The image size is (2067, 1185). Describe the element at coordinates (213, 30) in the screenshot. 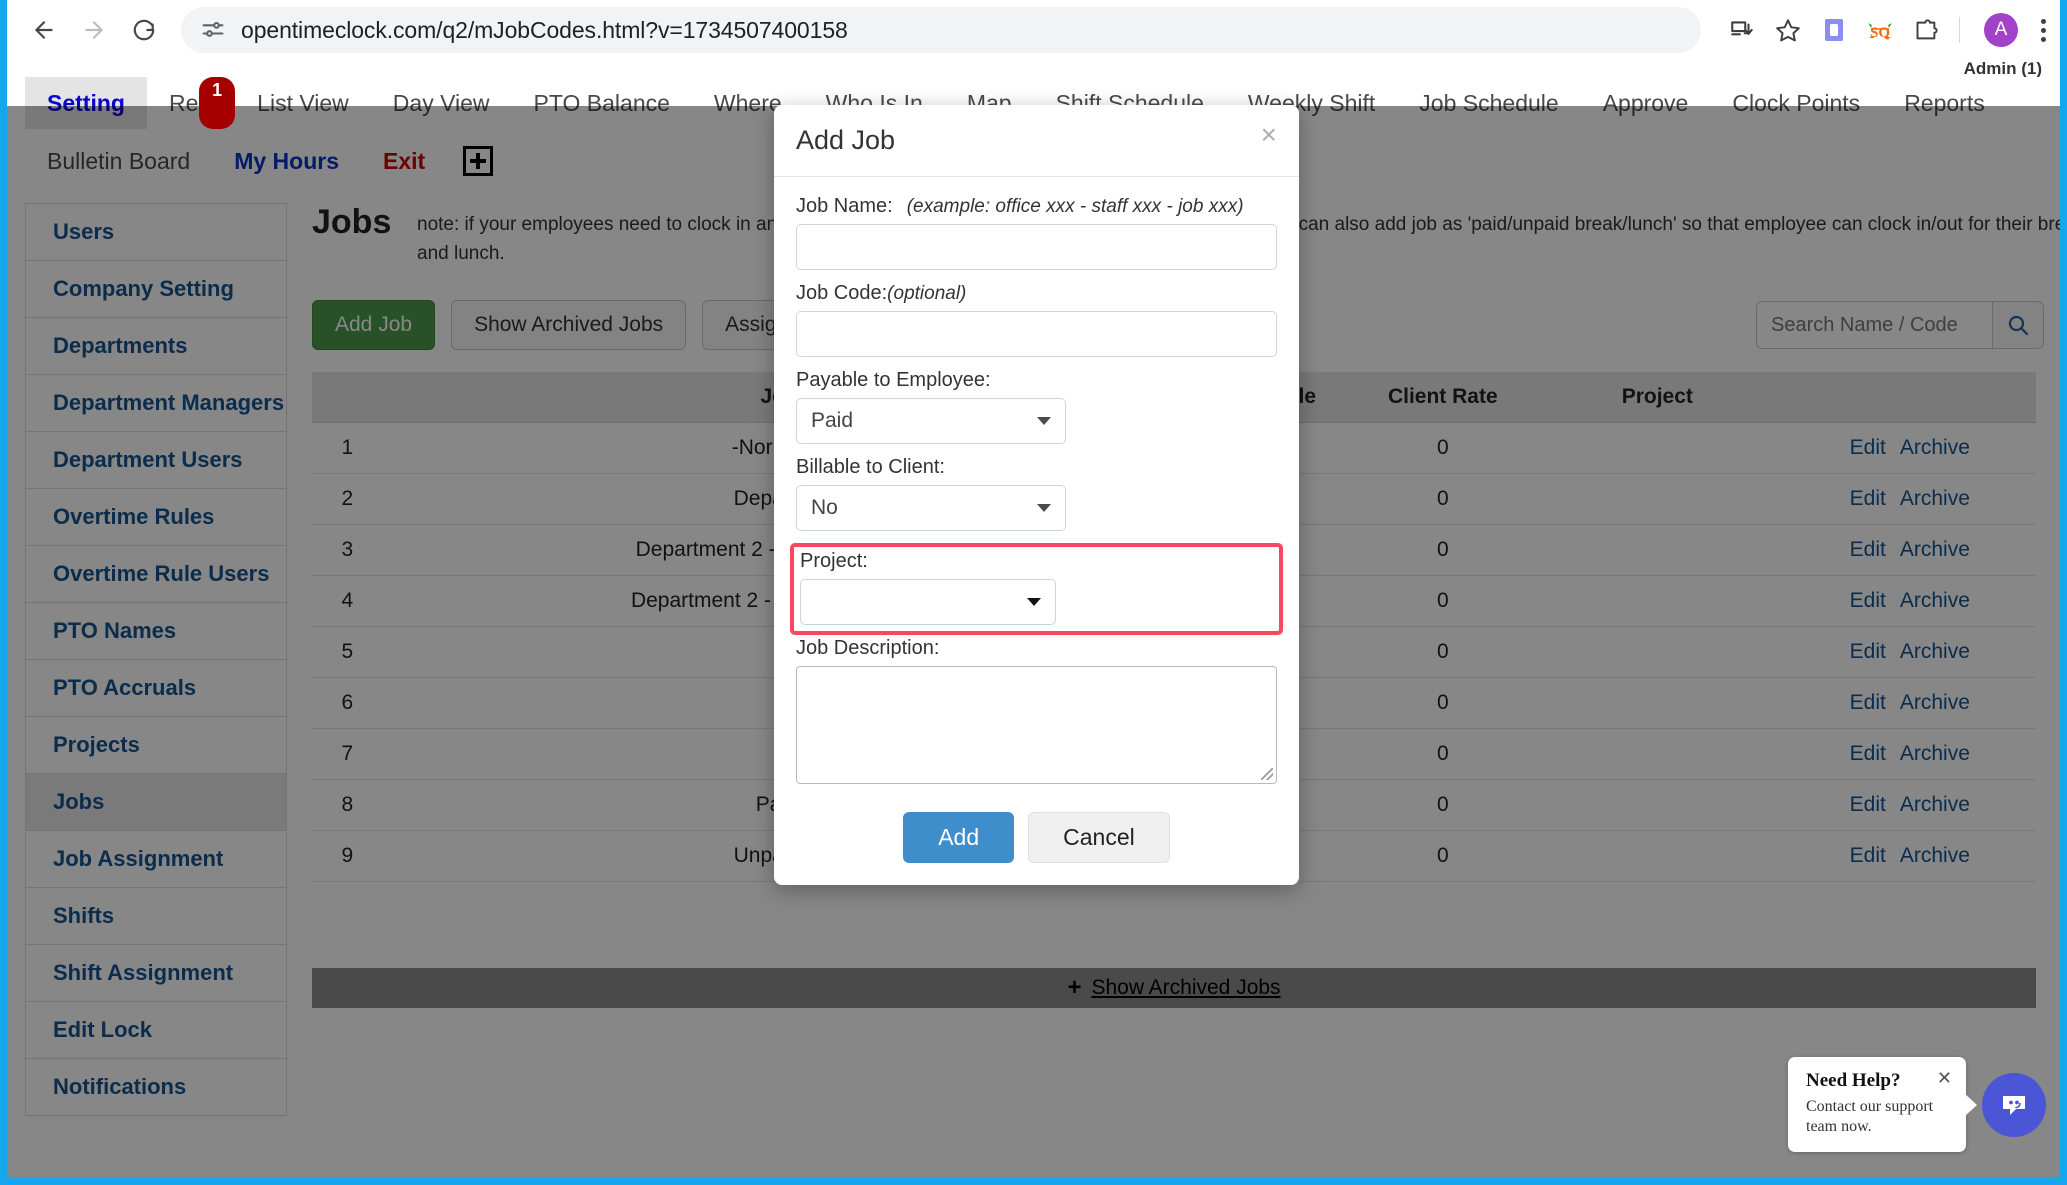

I see `site-settings-icon` at that location.